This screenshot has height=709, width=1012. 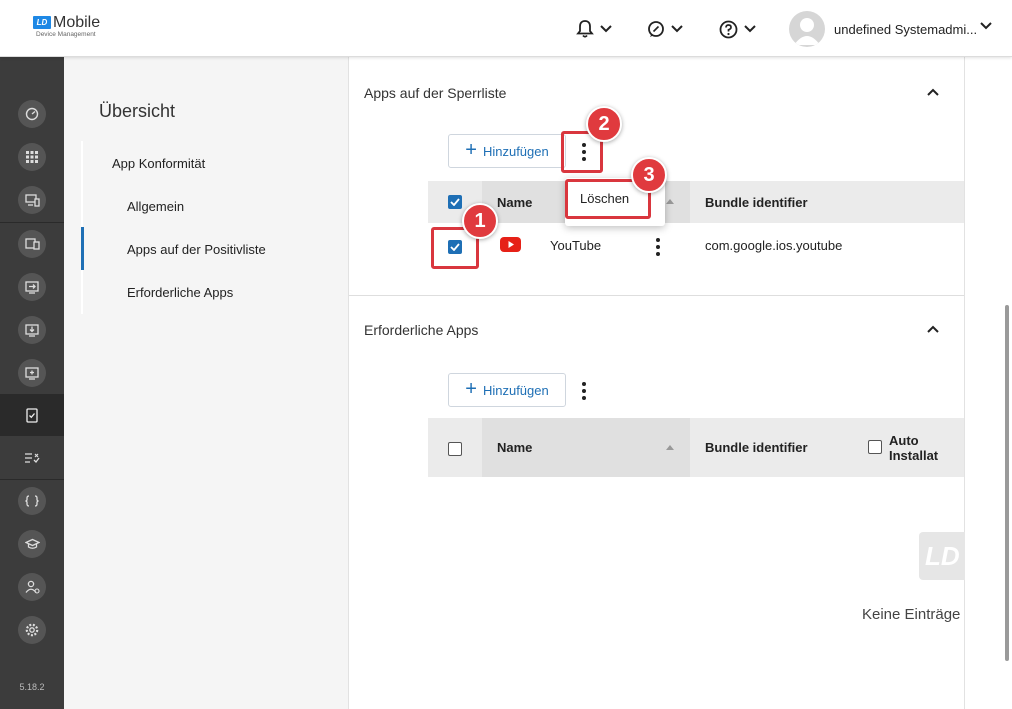 I want to click on sidebar-item-checklist, so click(x=32, y=458).